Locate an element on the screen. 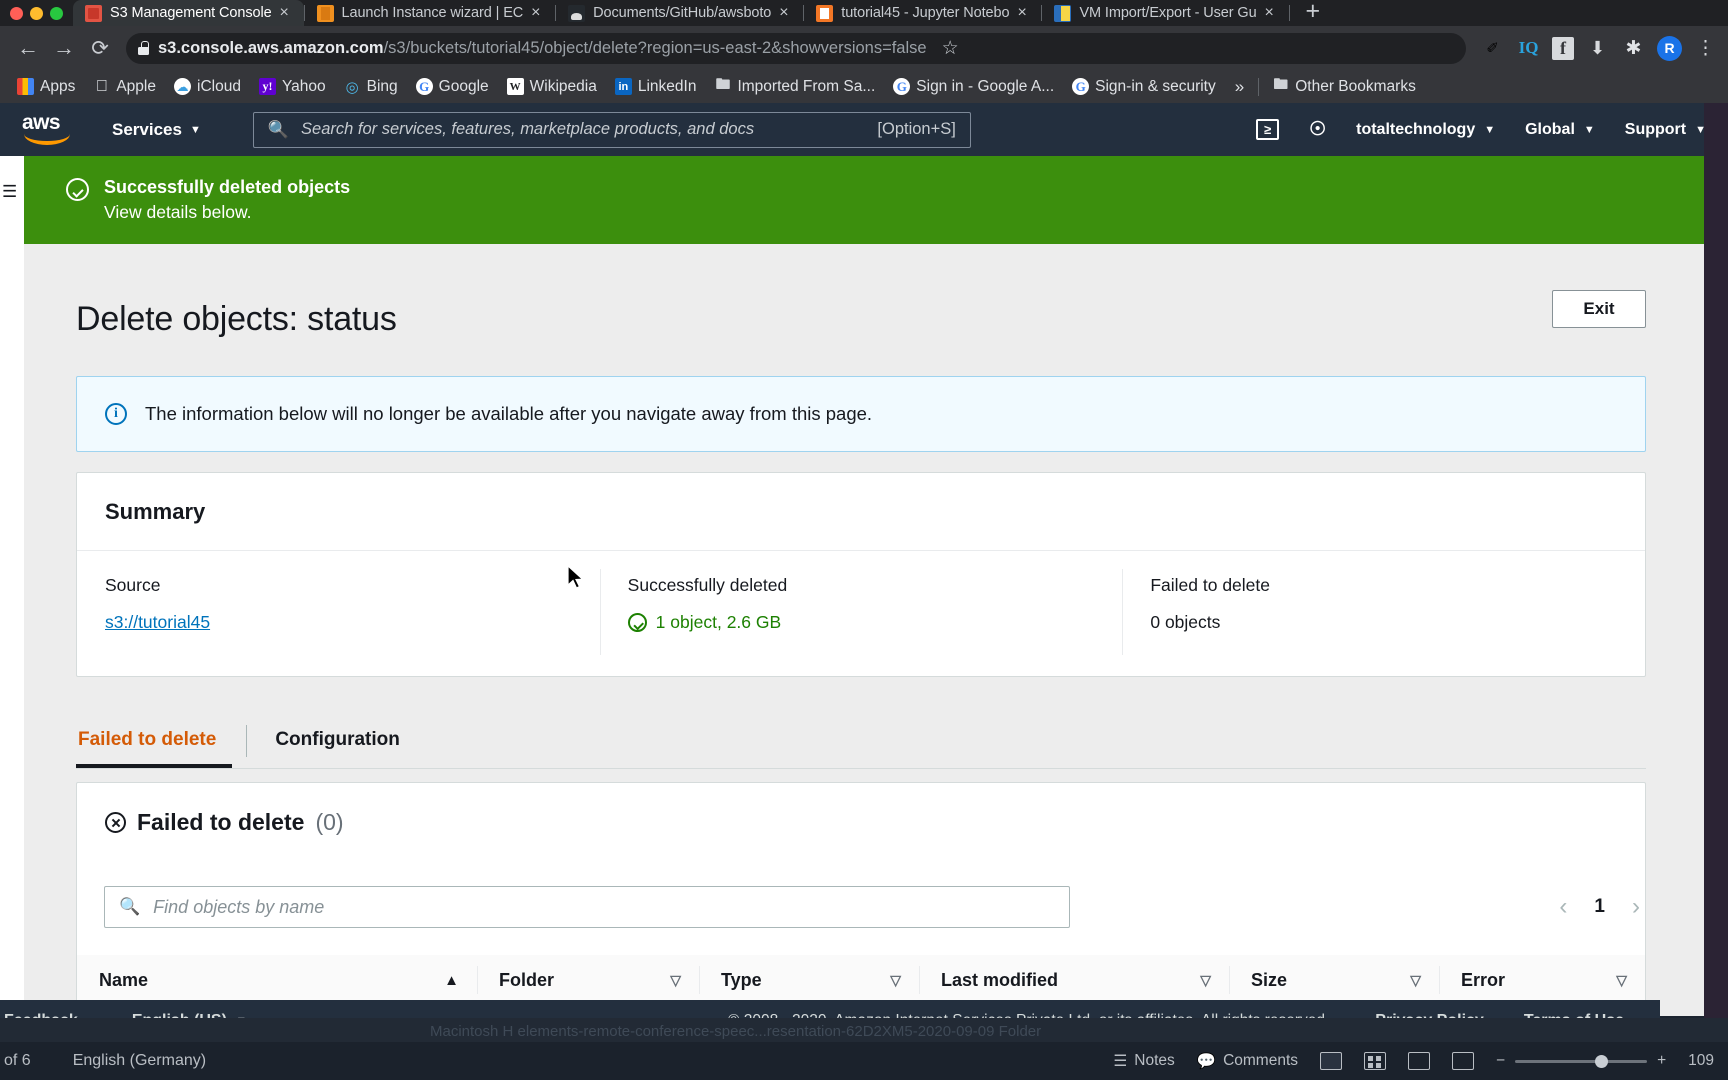 This screenshot has height=1080, width=1728. reload-icon: ⟳ is located at coordinates (100, 48).